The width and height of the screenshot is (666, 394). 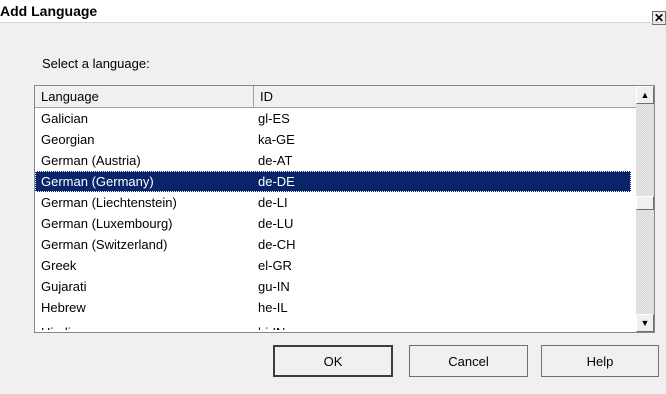 What do you see at coordinates (68, 139) in the screenshot?
I see `language-name: Georgian` at bounding box center [68, 139].